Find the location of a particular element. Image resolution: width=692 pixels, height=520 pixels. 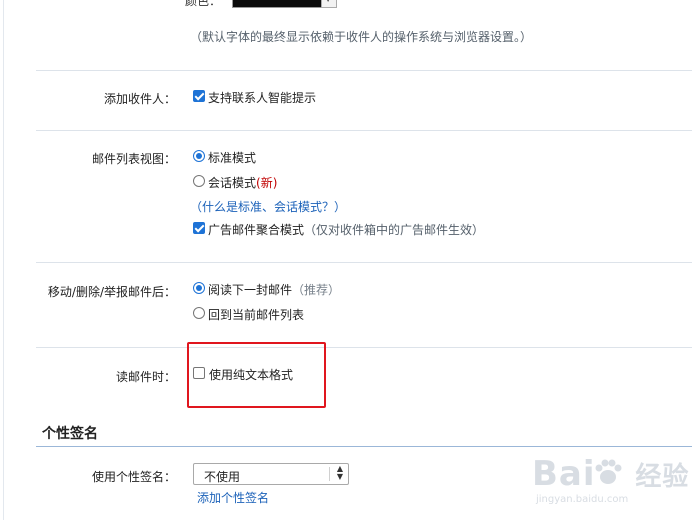

recommended-note: （推荐） is located at coordinates (316, 290).